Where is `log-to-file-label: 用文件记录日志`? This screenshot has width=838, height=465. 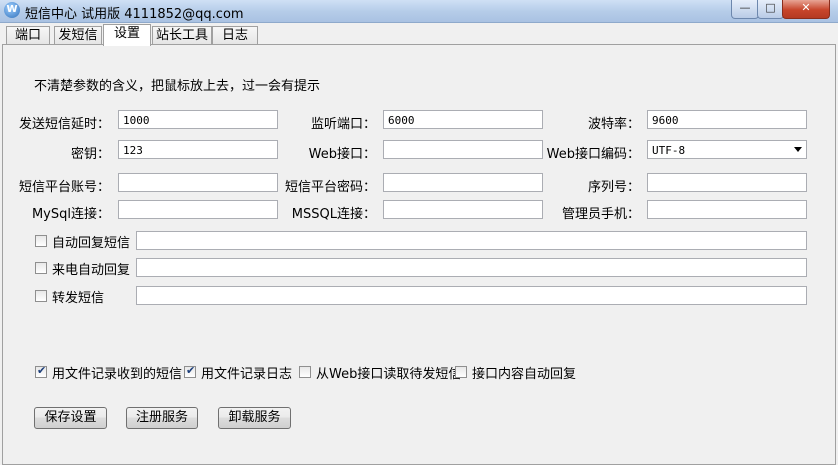
log-to-file-label: 用文件记录日志 is located at coordinates (247, 374).